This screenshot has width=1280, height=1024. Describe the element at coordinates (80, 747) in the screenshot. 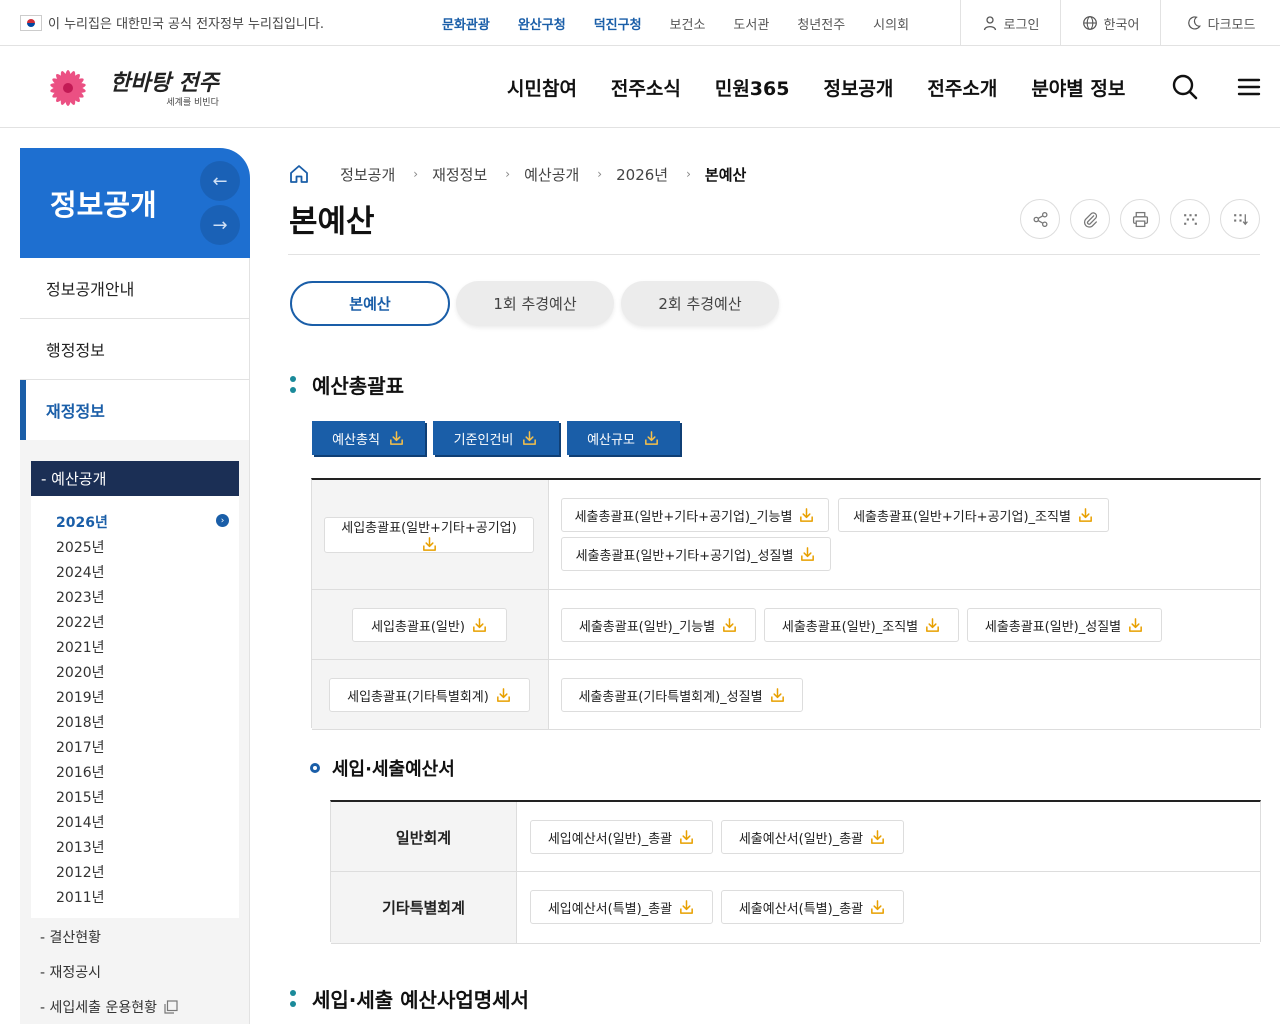

I see `year-item-2017: 2017년` at that location.